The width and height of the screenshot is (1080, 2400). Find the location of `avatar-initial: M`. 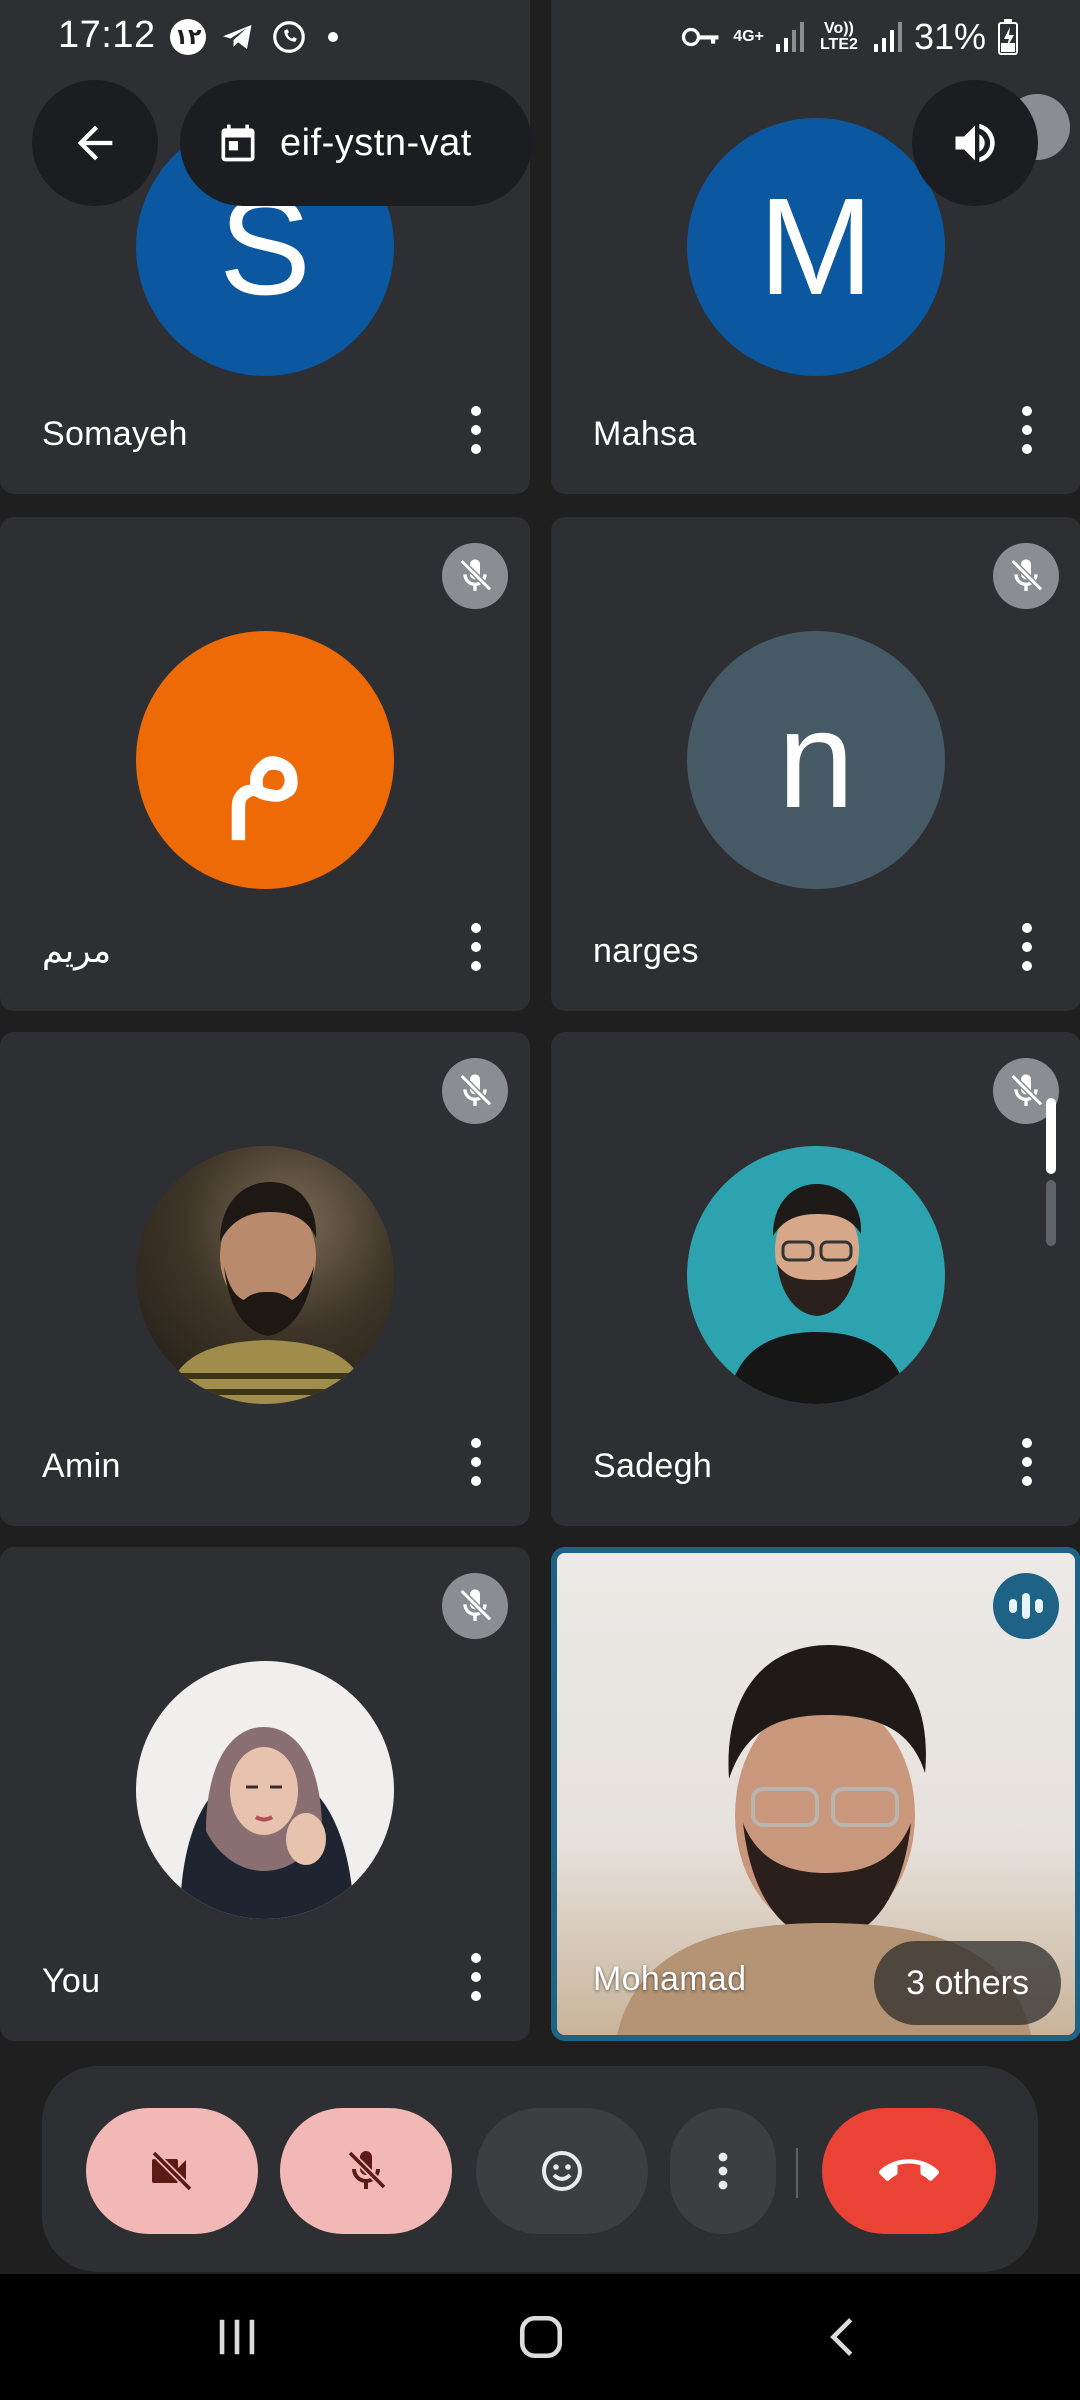

avatar-initial: M is located at coordinates (816, 247).